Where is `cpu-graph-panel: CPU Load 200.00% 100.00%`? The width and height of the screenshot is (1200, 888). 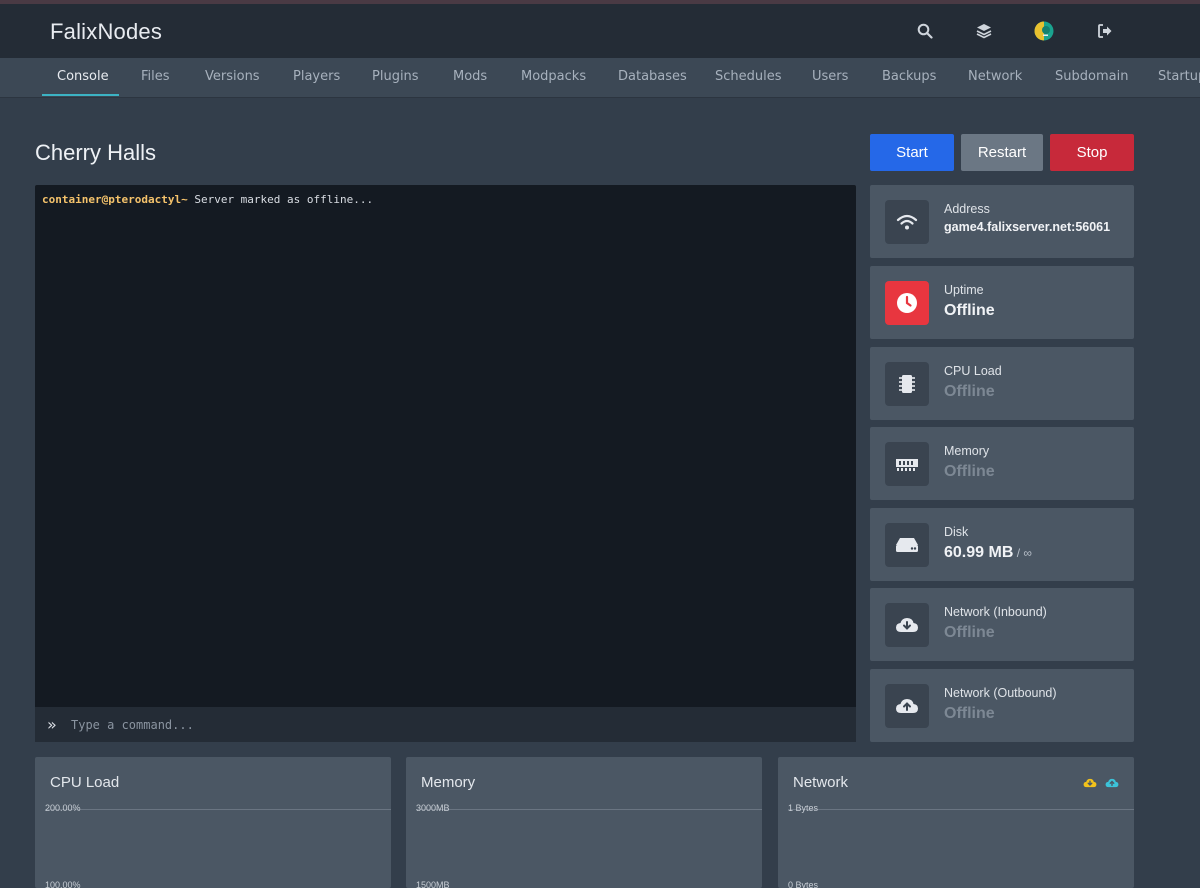
cpu-graph-panel: CPU Load 200.00% 100.00% is located at coordinates (213, 822).